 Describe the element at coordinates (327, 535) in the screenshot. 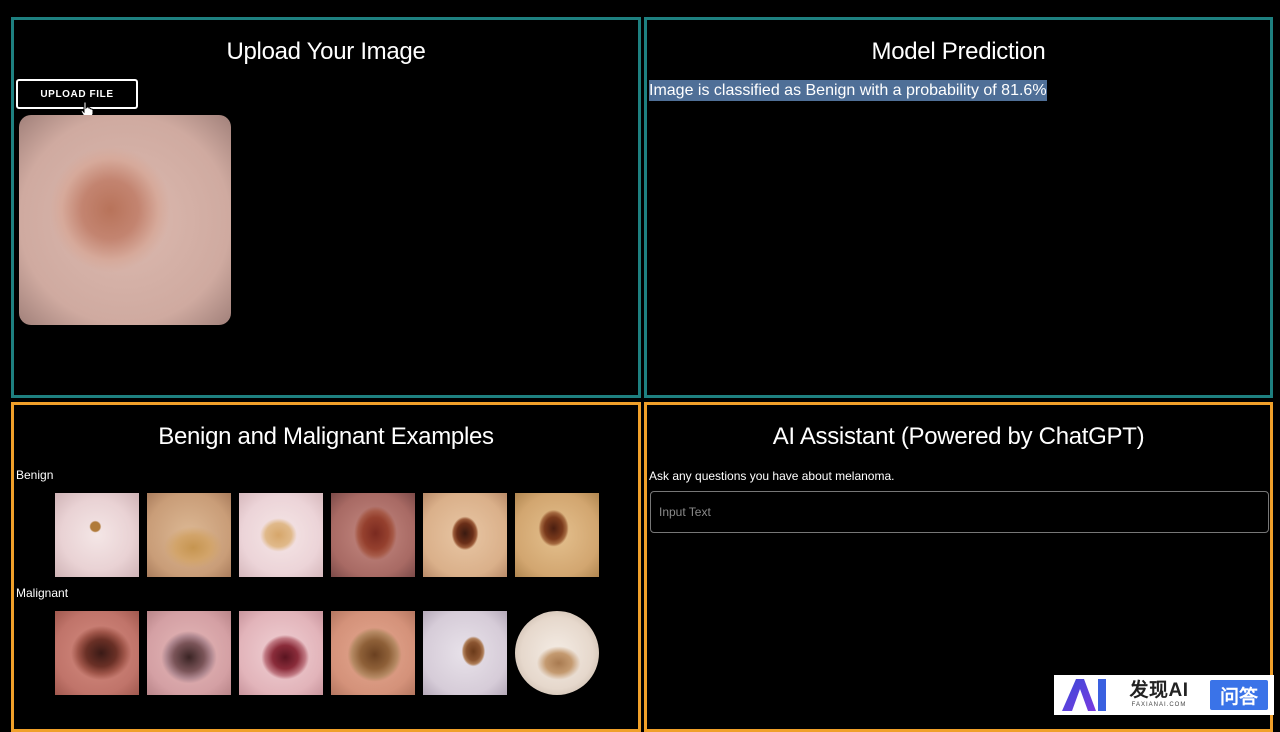

I see `benign-examples-row` at that location.